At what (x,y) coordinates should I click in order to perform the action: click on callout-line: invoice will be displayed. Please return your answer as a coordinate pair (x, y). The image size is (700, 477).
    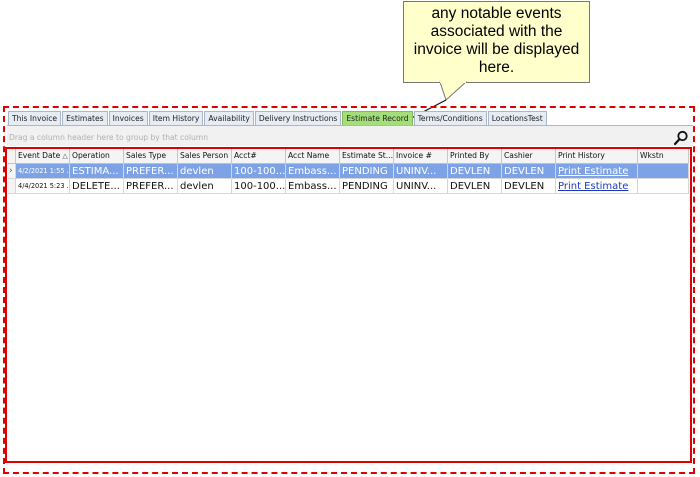
    Looking at the image, I should click on (496, 49).